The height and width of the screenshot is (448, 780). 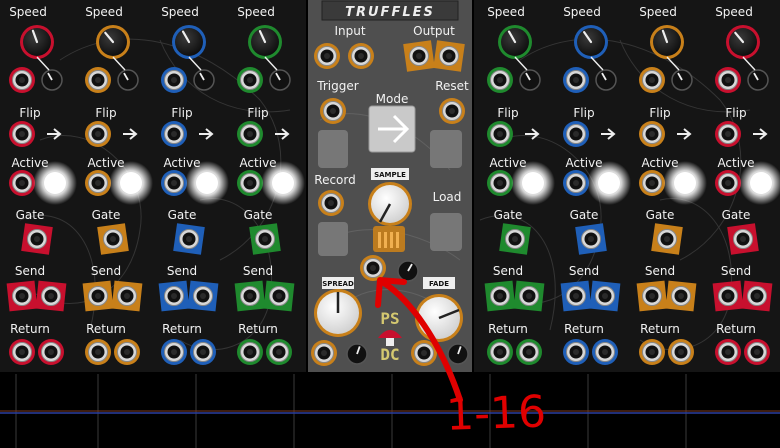 What do you see at coordinates (392, 129) in the screenshot?
I see `mode-button` at bounding box center [392, 129].